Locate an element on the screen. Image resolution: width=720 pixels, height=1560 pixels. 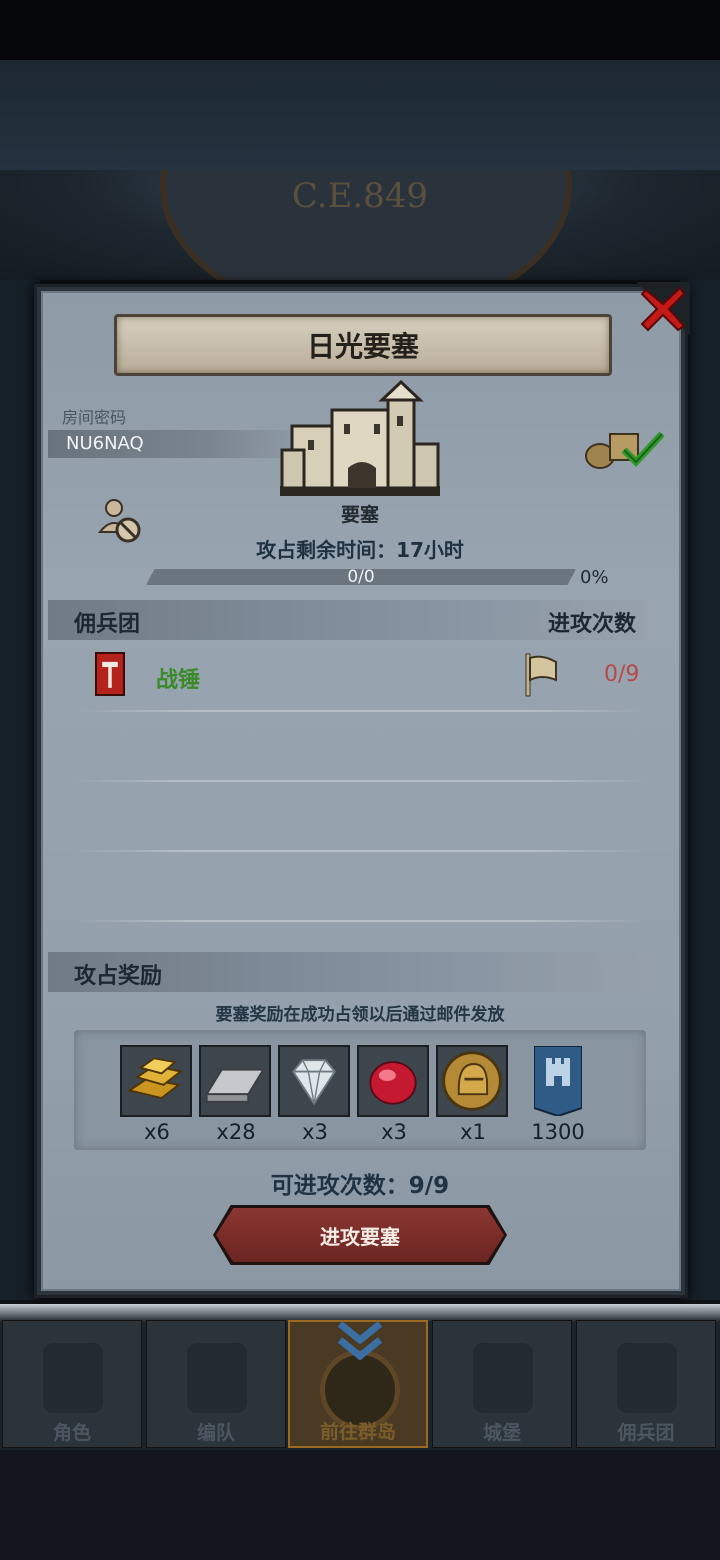
calendar-year: C.E.849 is located at coordinates (360, 196).